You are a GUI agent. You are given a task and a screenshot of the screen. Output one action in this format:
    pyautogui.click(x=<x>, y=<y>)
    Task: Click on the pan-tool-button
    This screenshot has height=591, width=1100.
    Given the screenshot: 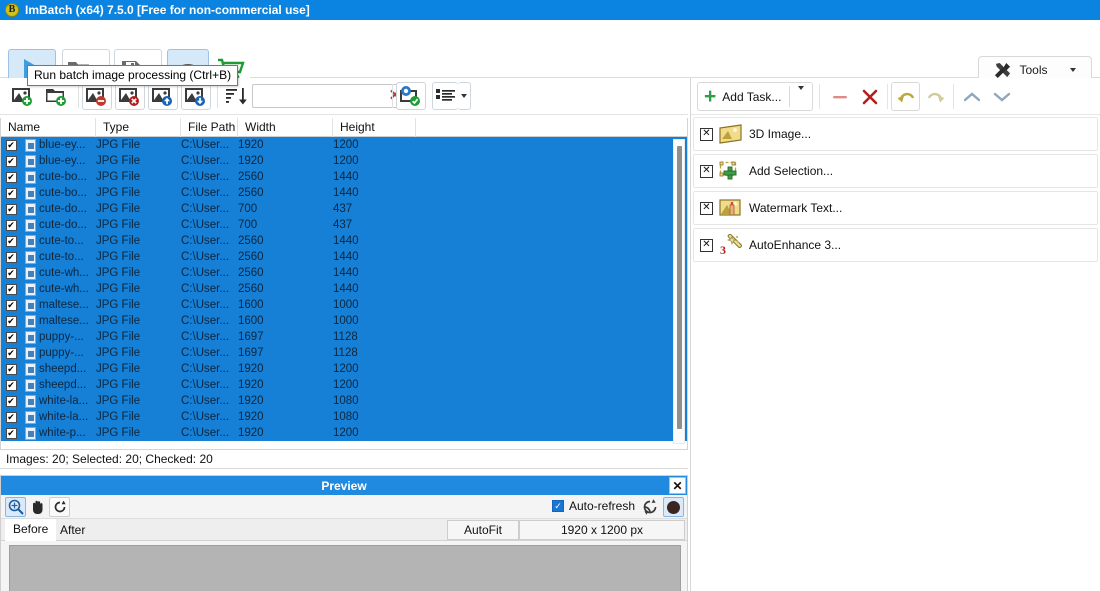 What is the action you would take?
    pyautogui.click(x=37, y=507)
    